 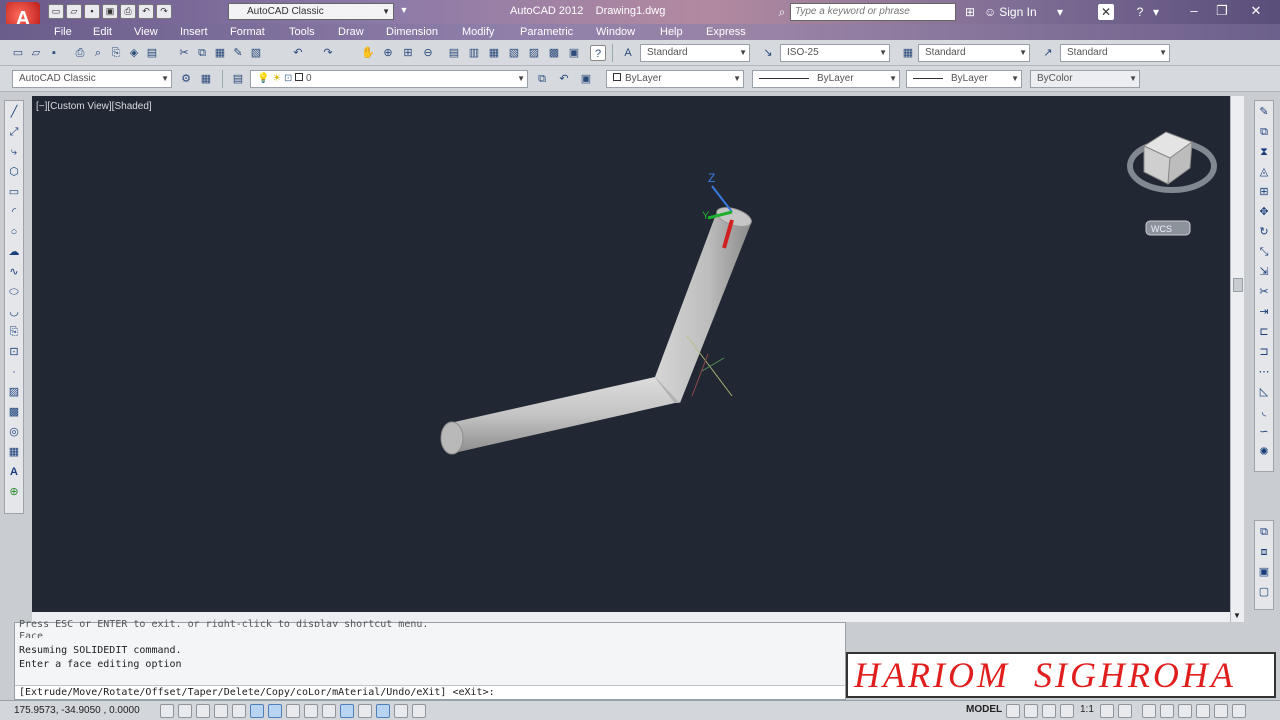 What do you see at coordinates (1239, 711) in the screenshot?
I see `clean-screen-icon` at bounding box center [1239, 711].